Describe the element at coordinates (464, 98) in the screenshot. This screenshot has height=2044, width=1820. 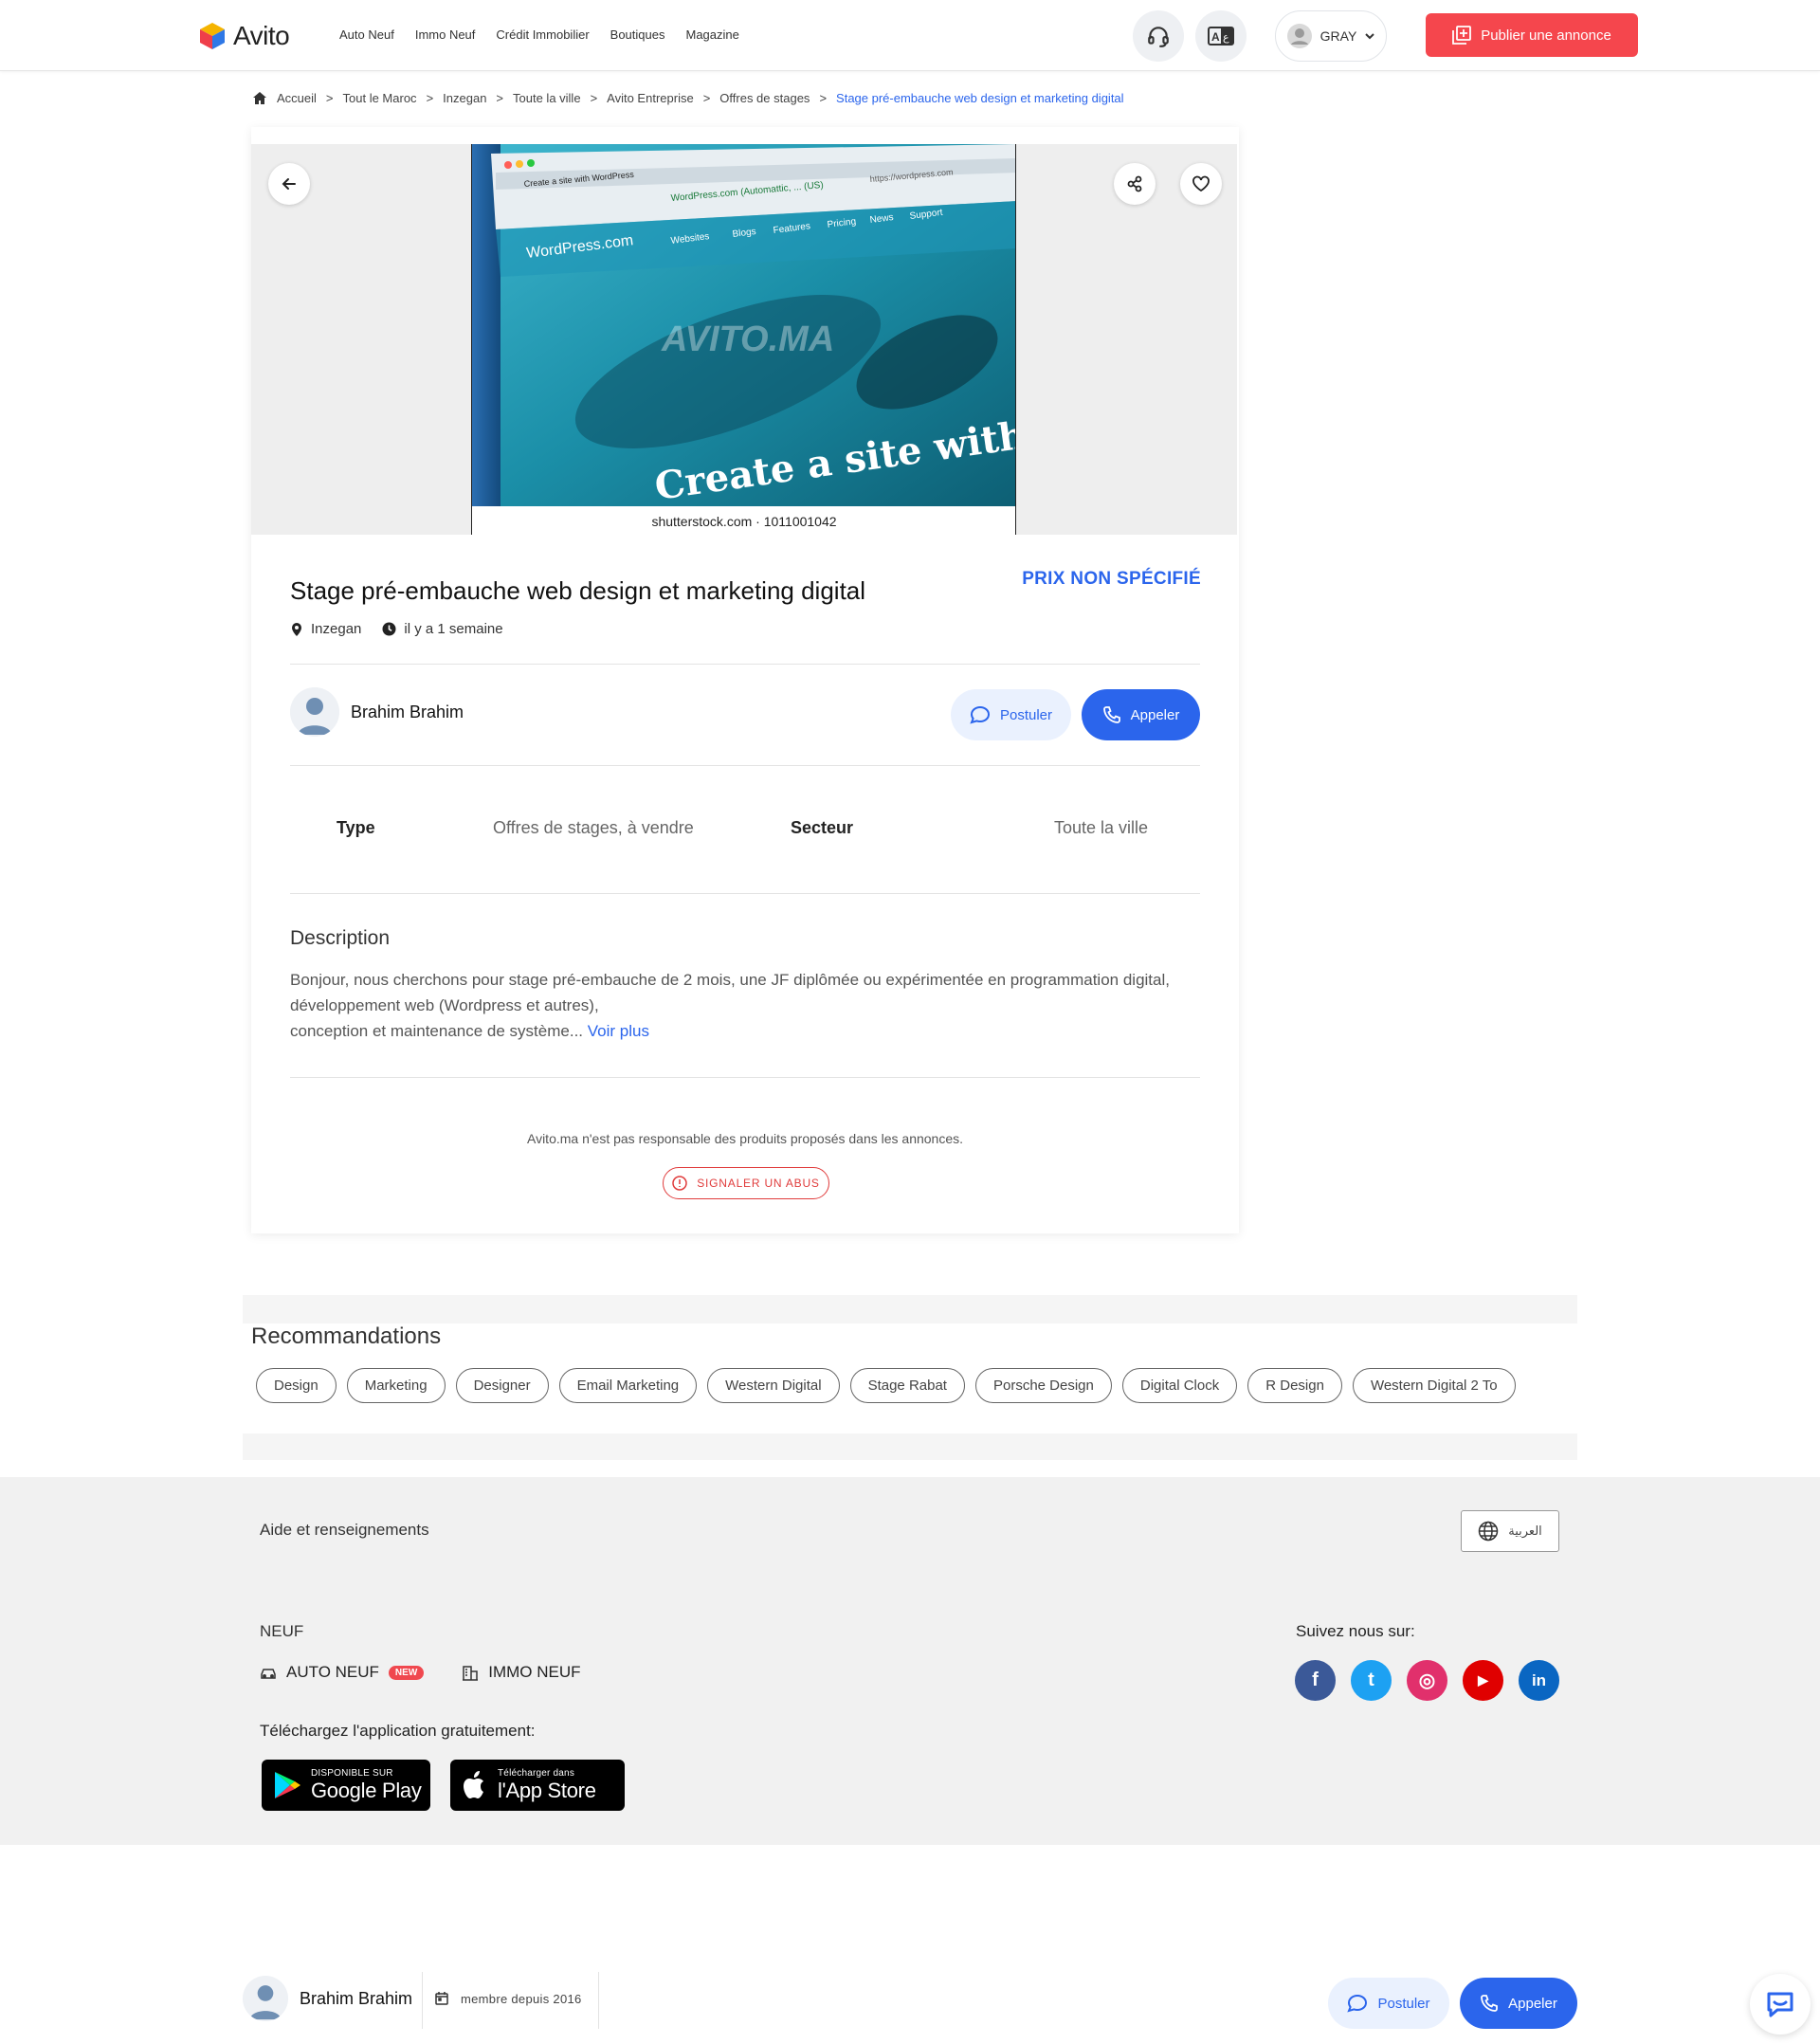
I see `breadcrumb-inzegan: Inzegan` at that location.